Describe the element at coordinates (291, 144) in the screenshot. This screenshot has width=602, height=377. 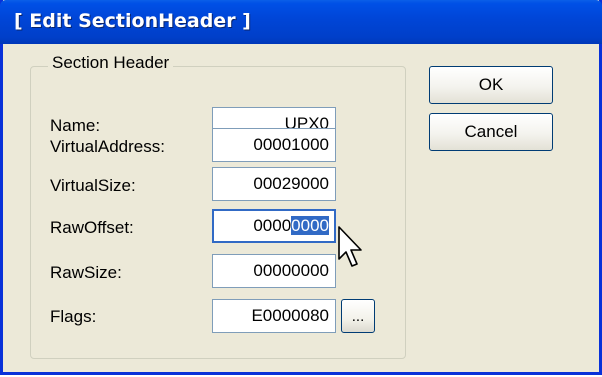
I see `virtual-address-value: 00001000` at that location.